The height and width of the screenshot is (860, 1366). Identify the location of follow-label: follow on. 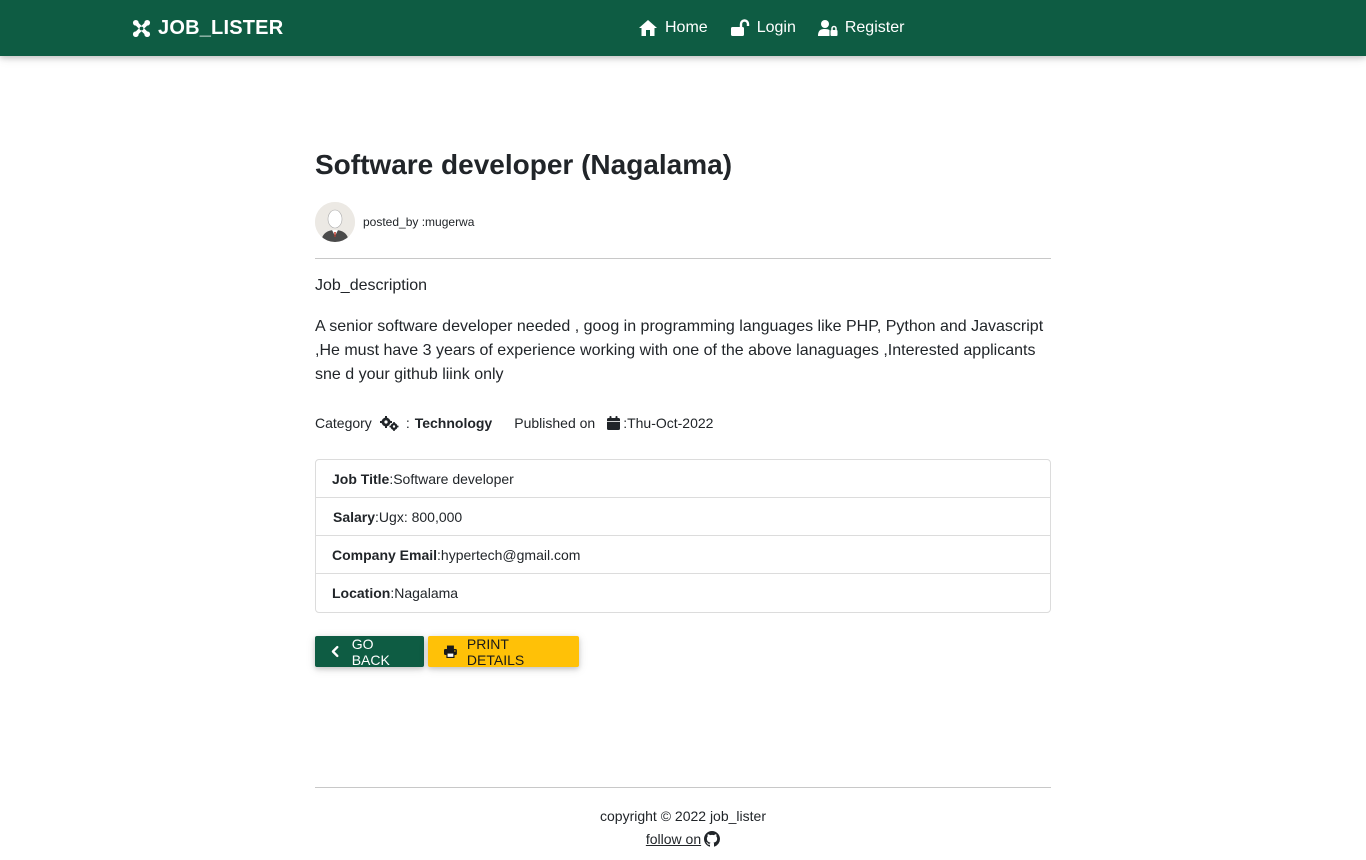
(673, 839).